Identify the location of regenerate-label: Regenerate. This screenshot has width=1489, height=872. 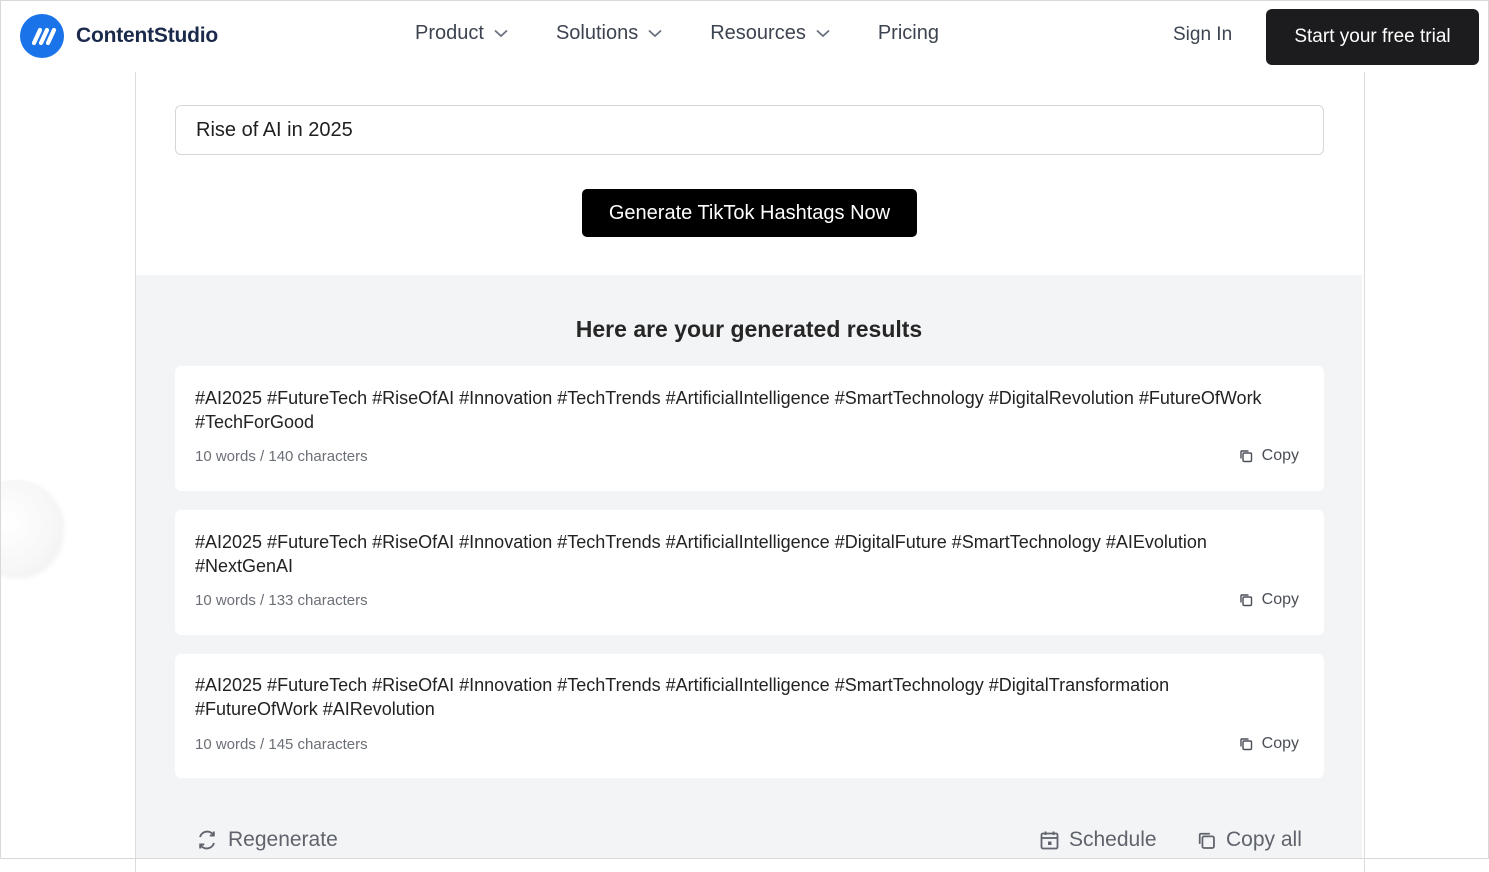
(283, 840).